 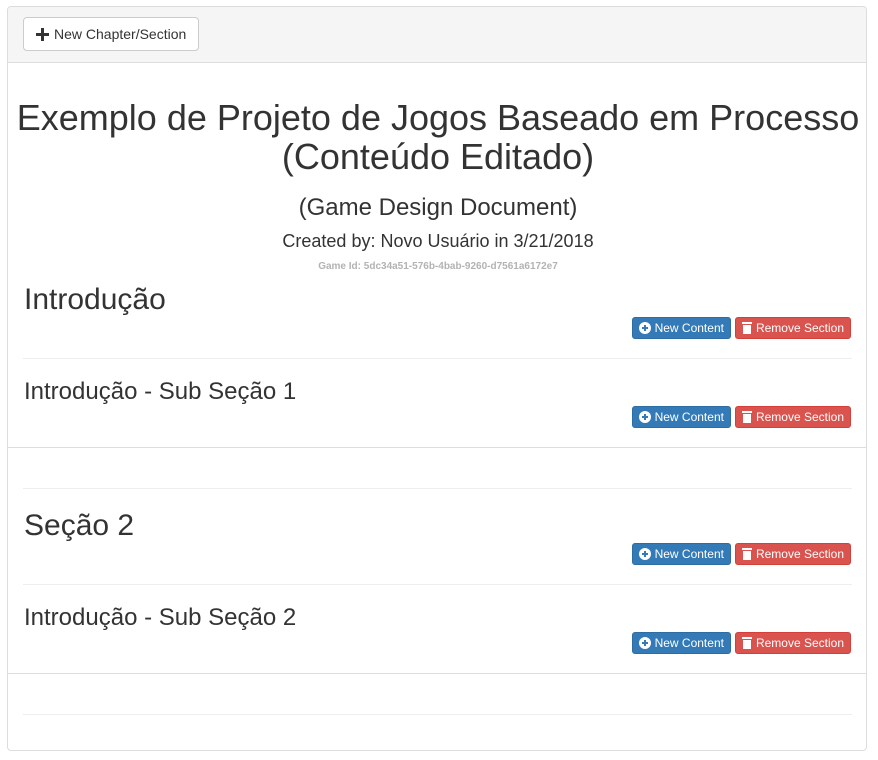 I want to click on section-title: Introdução, so click(x=95, y=299).